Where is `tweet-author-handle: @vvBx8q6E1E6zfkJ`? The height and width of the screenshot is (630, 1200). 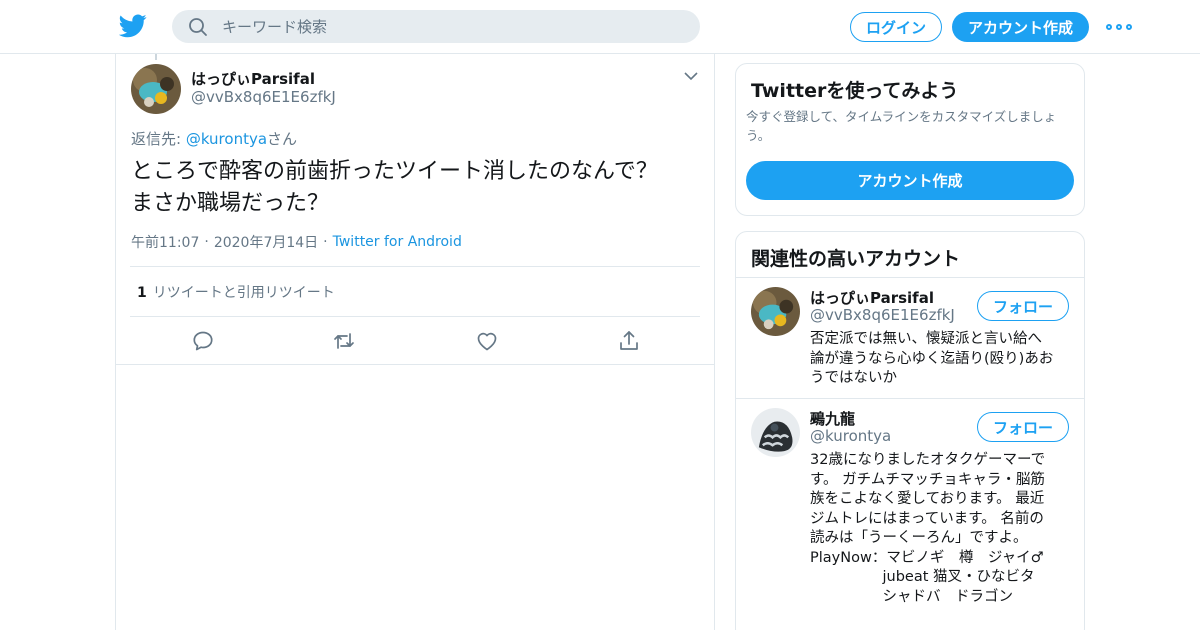 tweet-author-handle: @vvBx8q6E1E6zfkJ is located at coordinates (263, 97).